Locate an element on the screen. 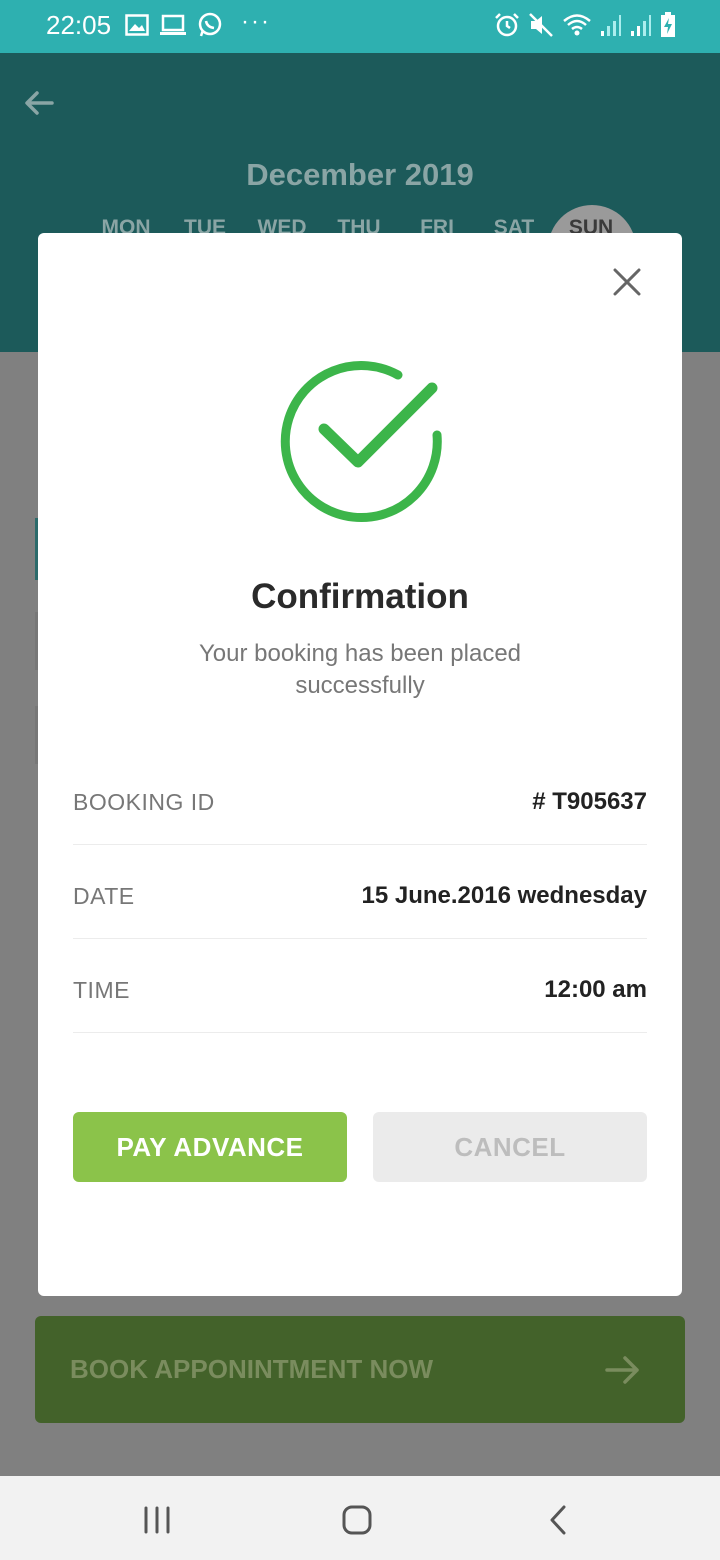 The height and width of the screenshot is (1560, 720). mute-icon is located at coordinates (541, 25).